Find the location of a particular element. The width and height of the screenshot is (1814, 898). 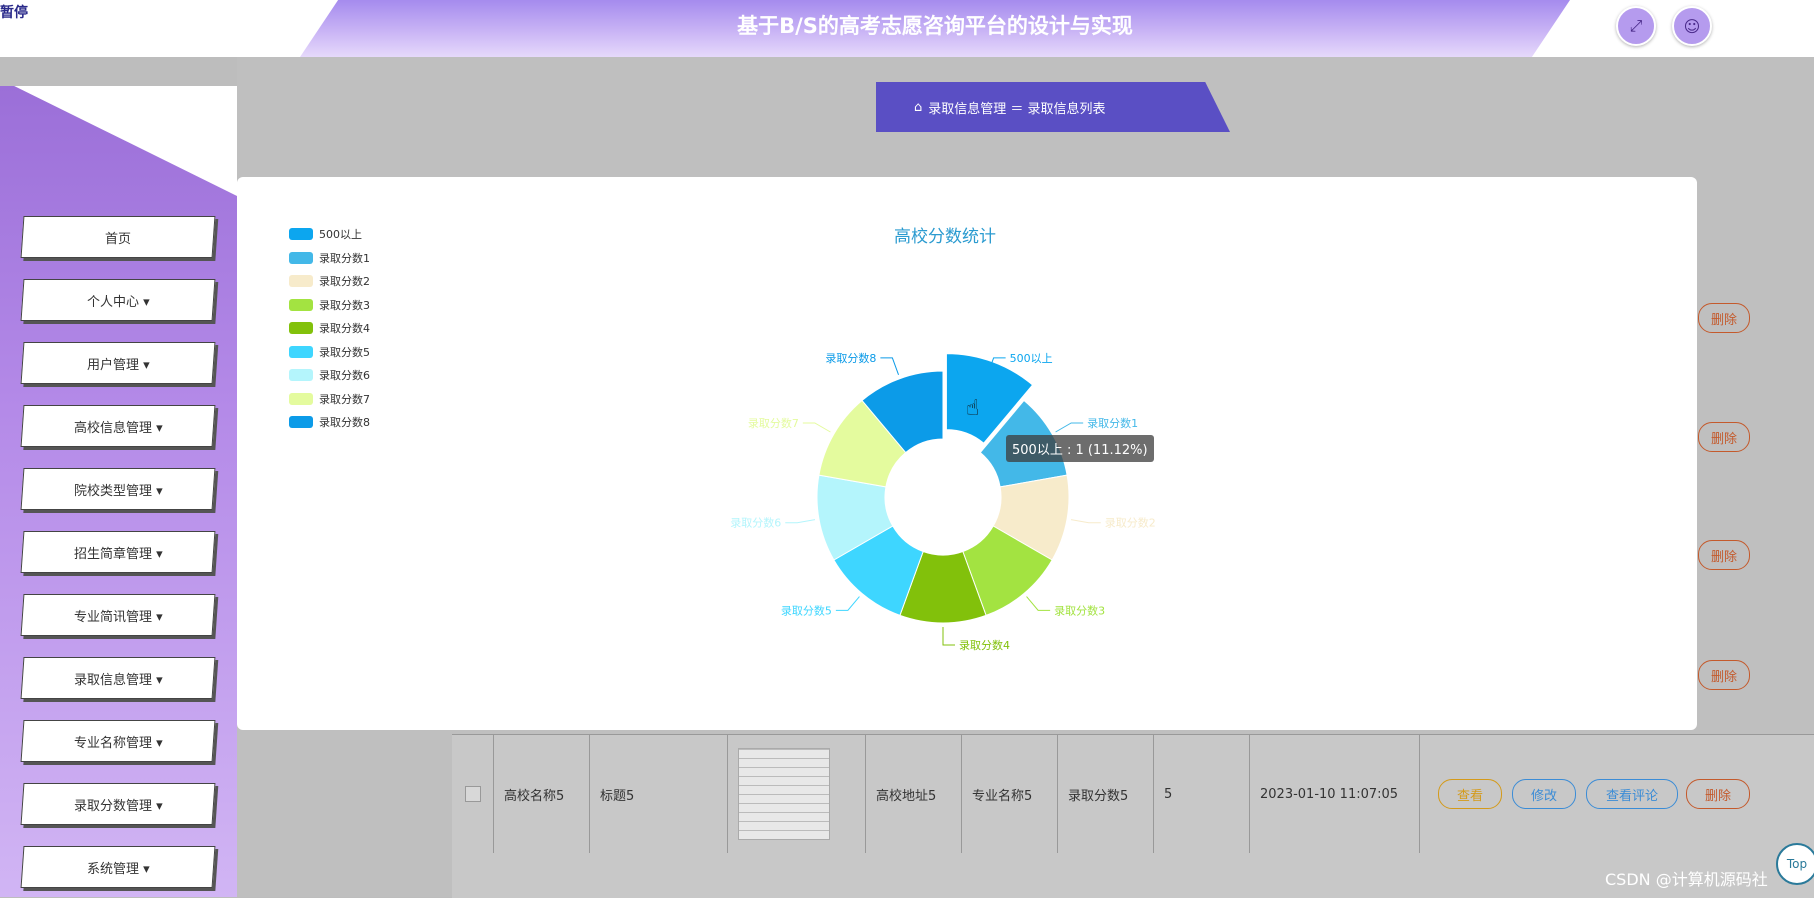

row-checkbox is located at coordinates (472, 794).